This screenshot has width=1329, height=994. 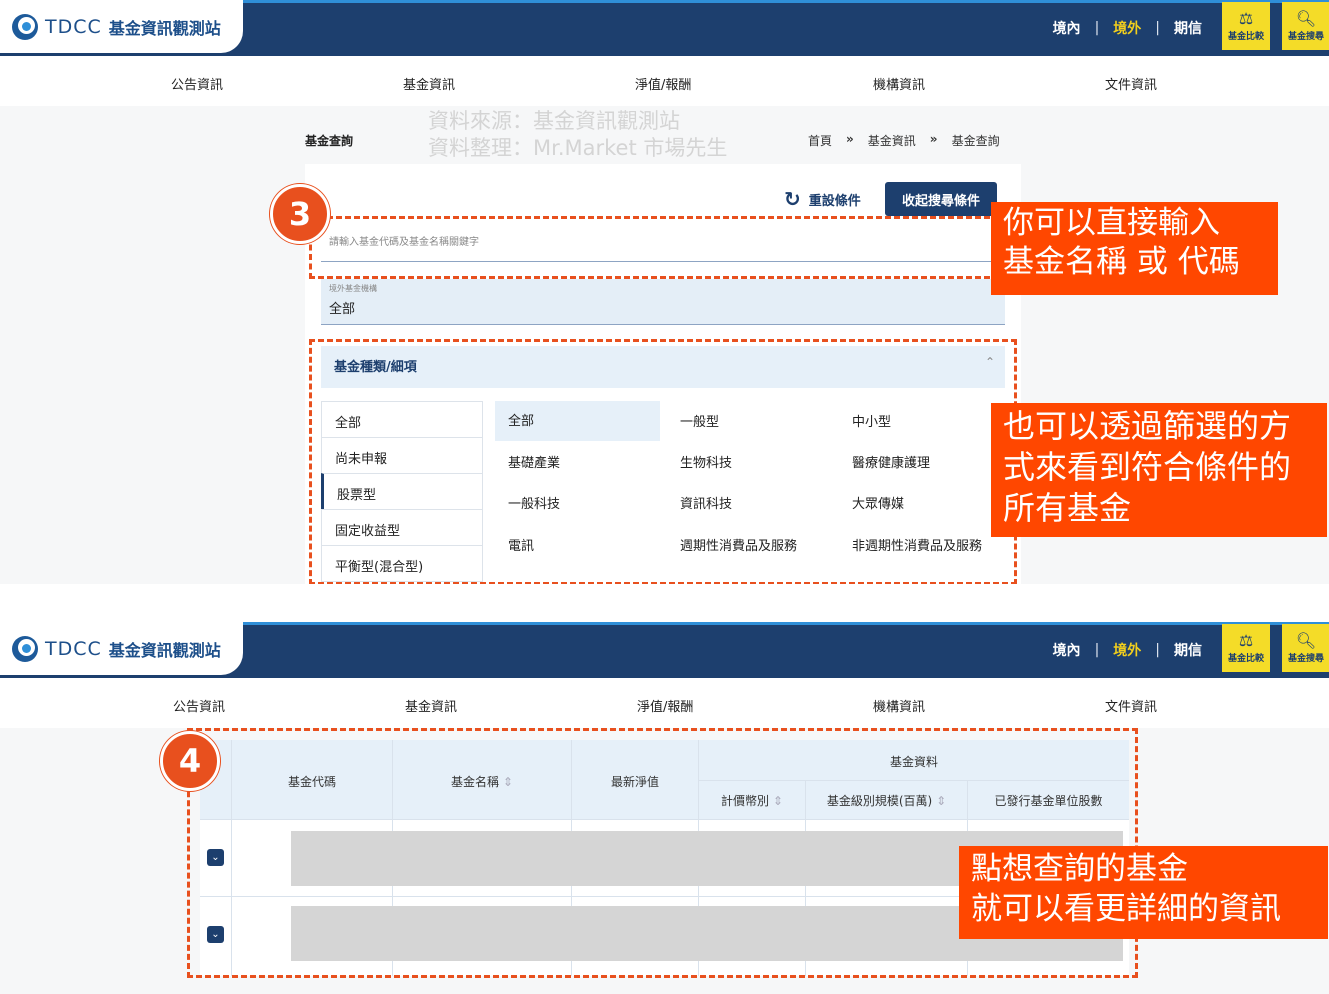 What do you see at coordinates (892, 140) in the screenshot?
I see `breadcrumb-fund-info: 基金資訊` at bounding box center [892, 140].